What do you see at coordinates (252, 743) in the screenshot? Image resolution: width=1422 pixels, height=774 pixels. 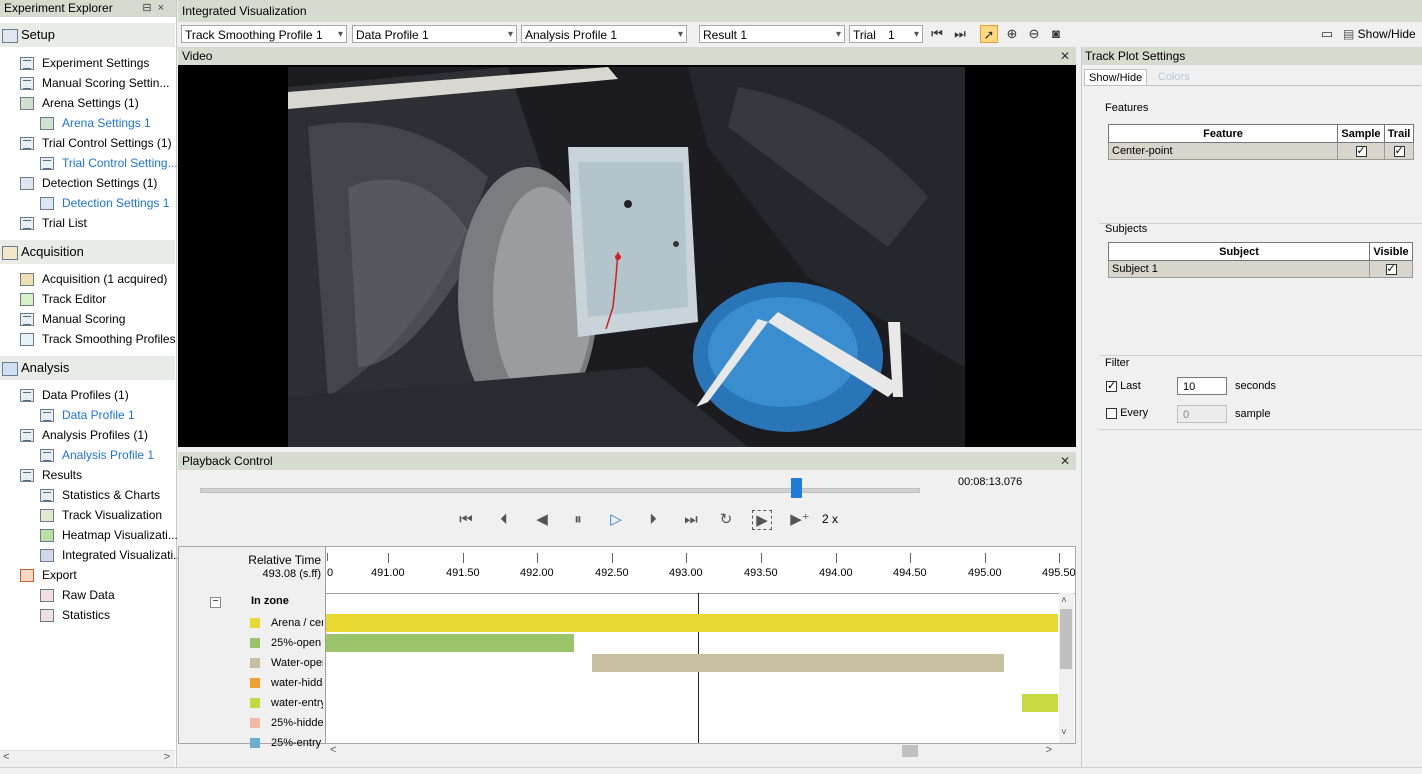 I see `timeline-row-label: 25%-entry /` at bounding box center [252, 743].